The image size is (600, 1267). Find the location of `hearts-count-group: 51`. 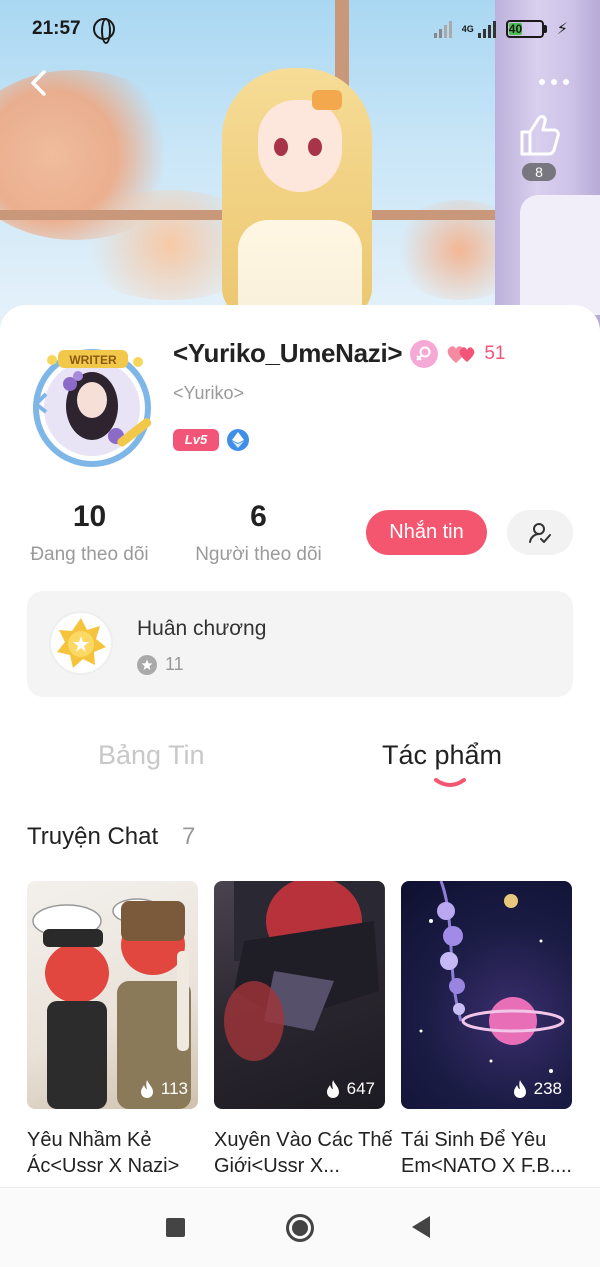

hearts-count-group: 51 is located at coordinates (475, 354).